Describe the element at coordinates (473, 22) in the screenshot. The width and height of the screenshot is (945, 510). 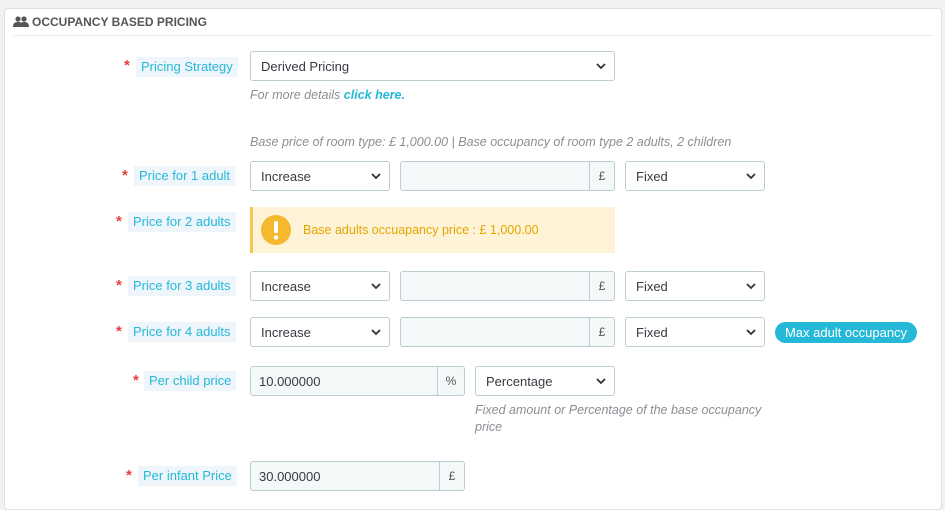
I see `panel-header: OCCUPANCY BASED PRICING` at that location.